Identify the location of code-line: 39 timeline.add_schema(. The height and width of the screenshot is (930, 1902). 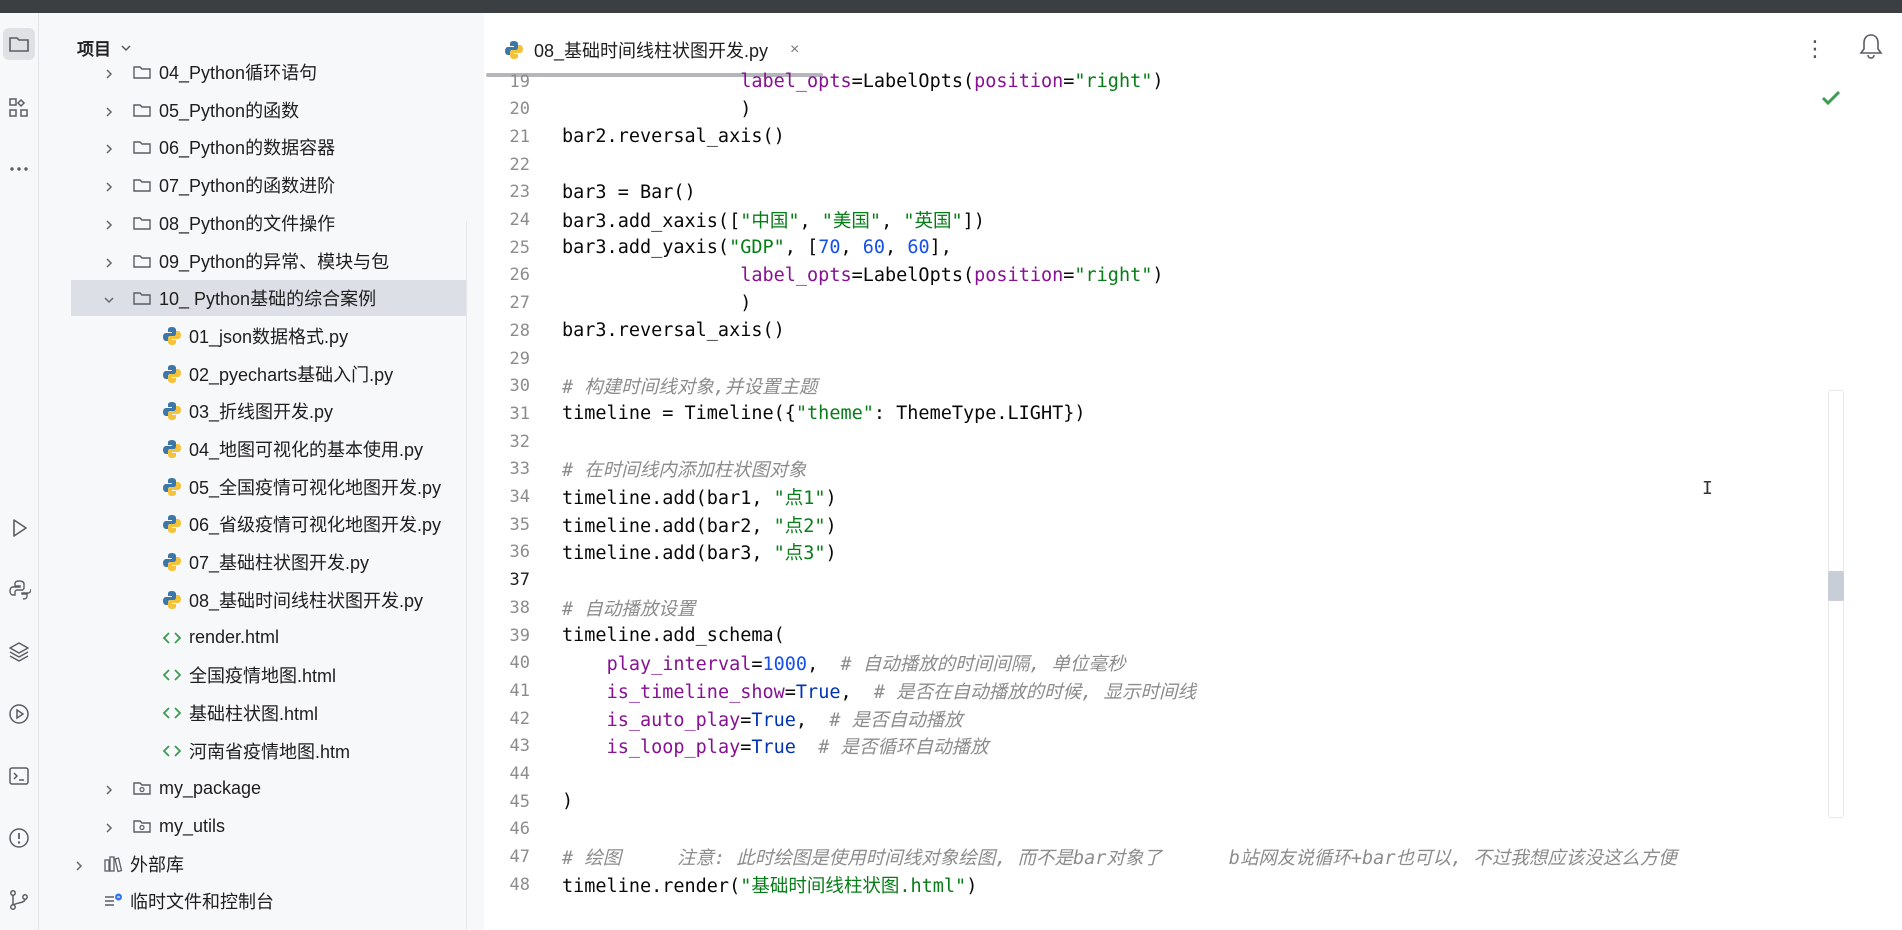
(1179, 635).